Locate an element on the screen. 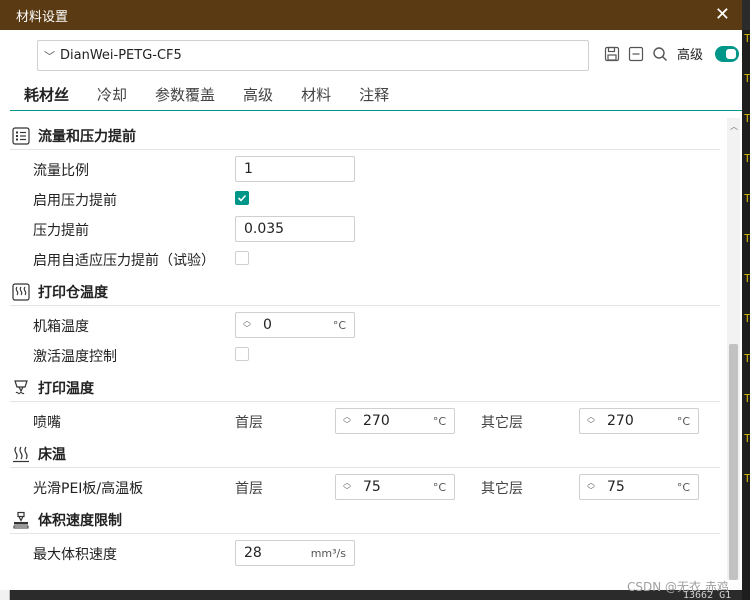  advanced-label: 高级 is located at coordinates (690, 55).